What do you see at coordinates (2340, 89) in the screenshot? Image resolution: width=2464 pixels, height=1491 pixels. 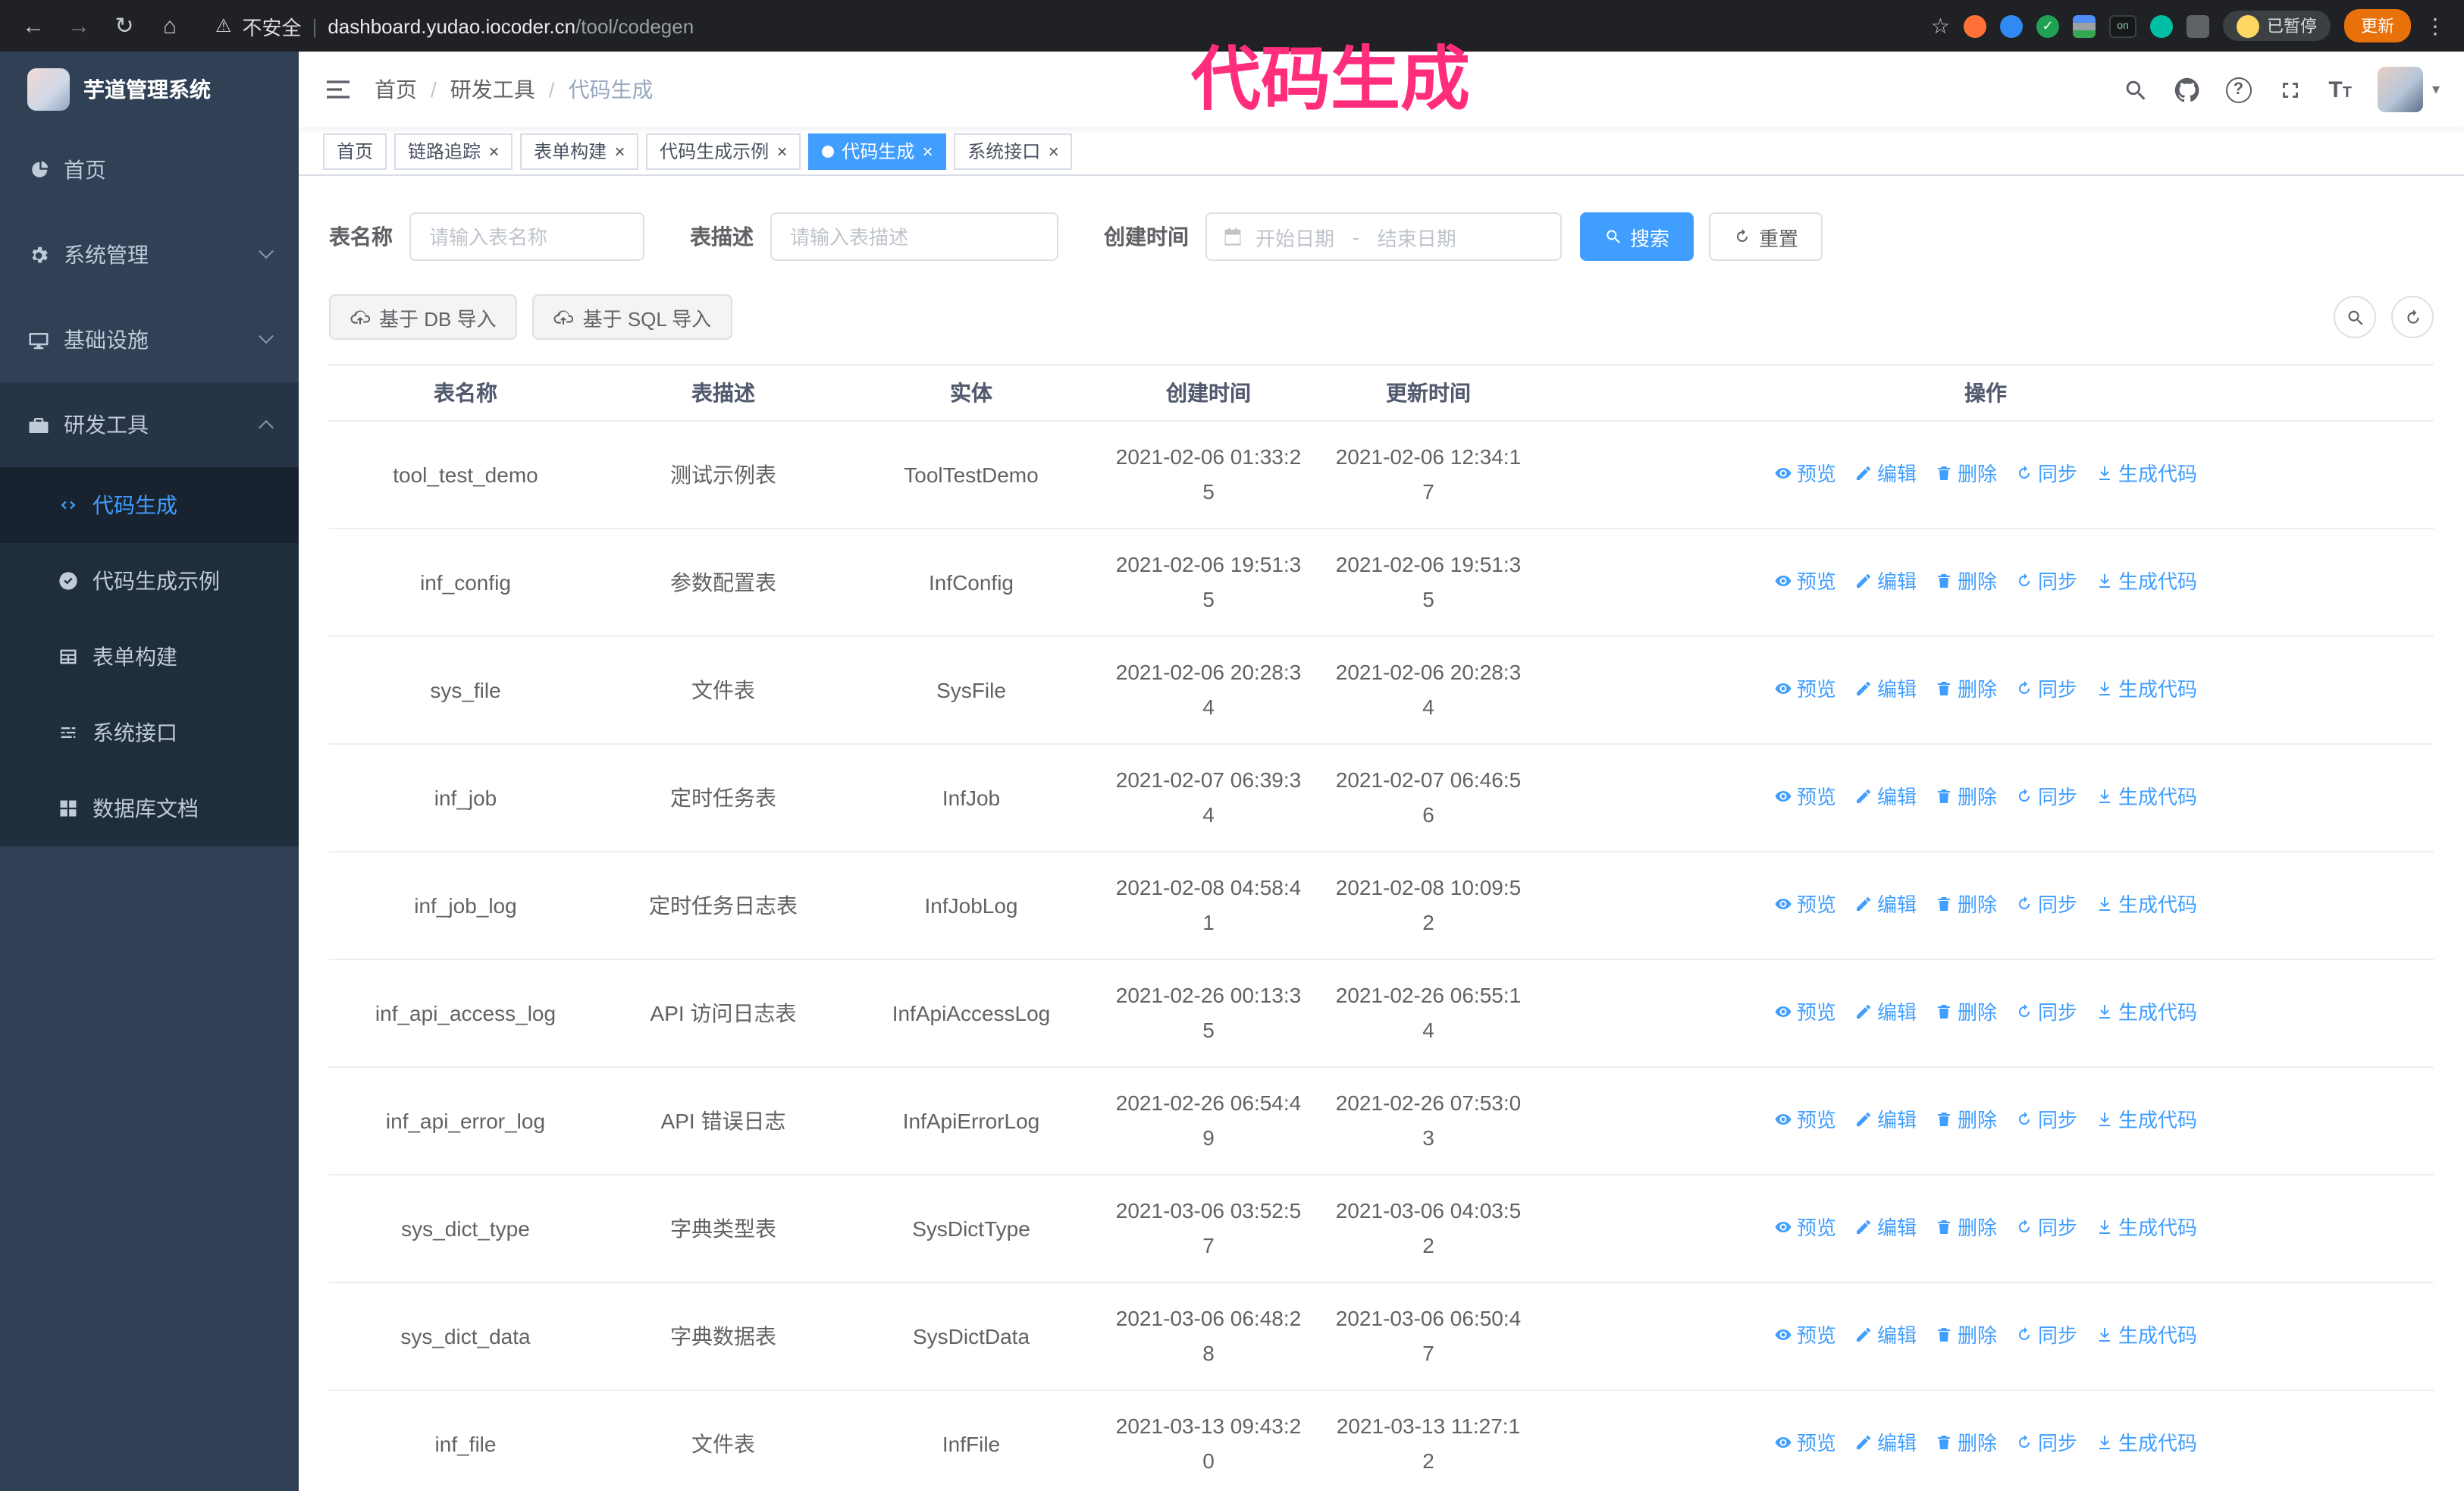 I see `font-size-icon: TT` at bounding box center [2340, 89].